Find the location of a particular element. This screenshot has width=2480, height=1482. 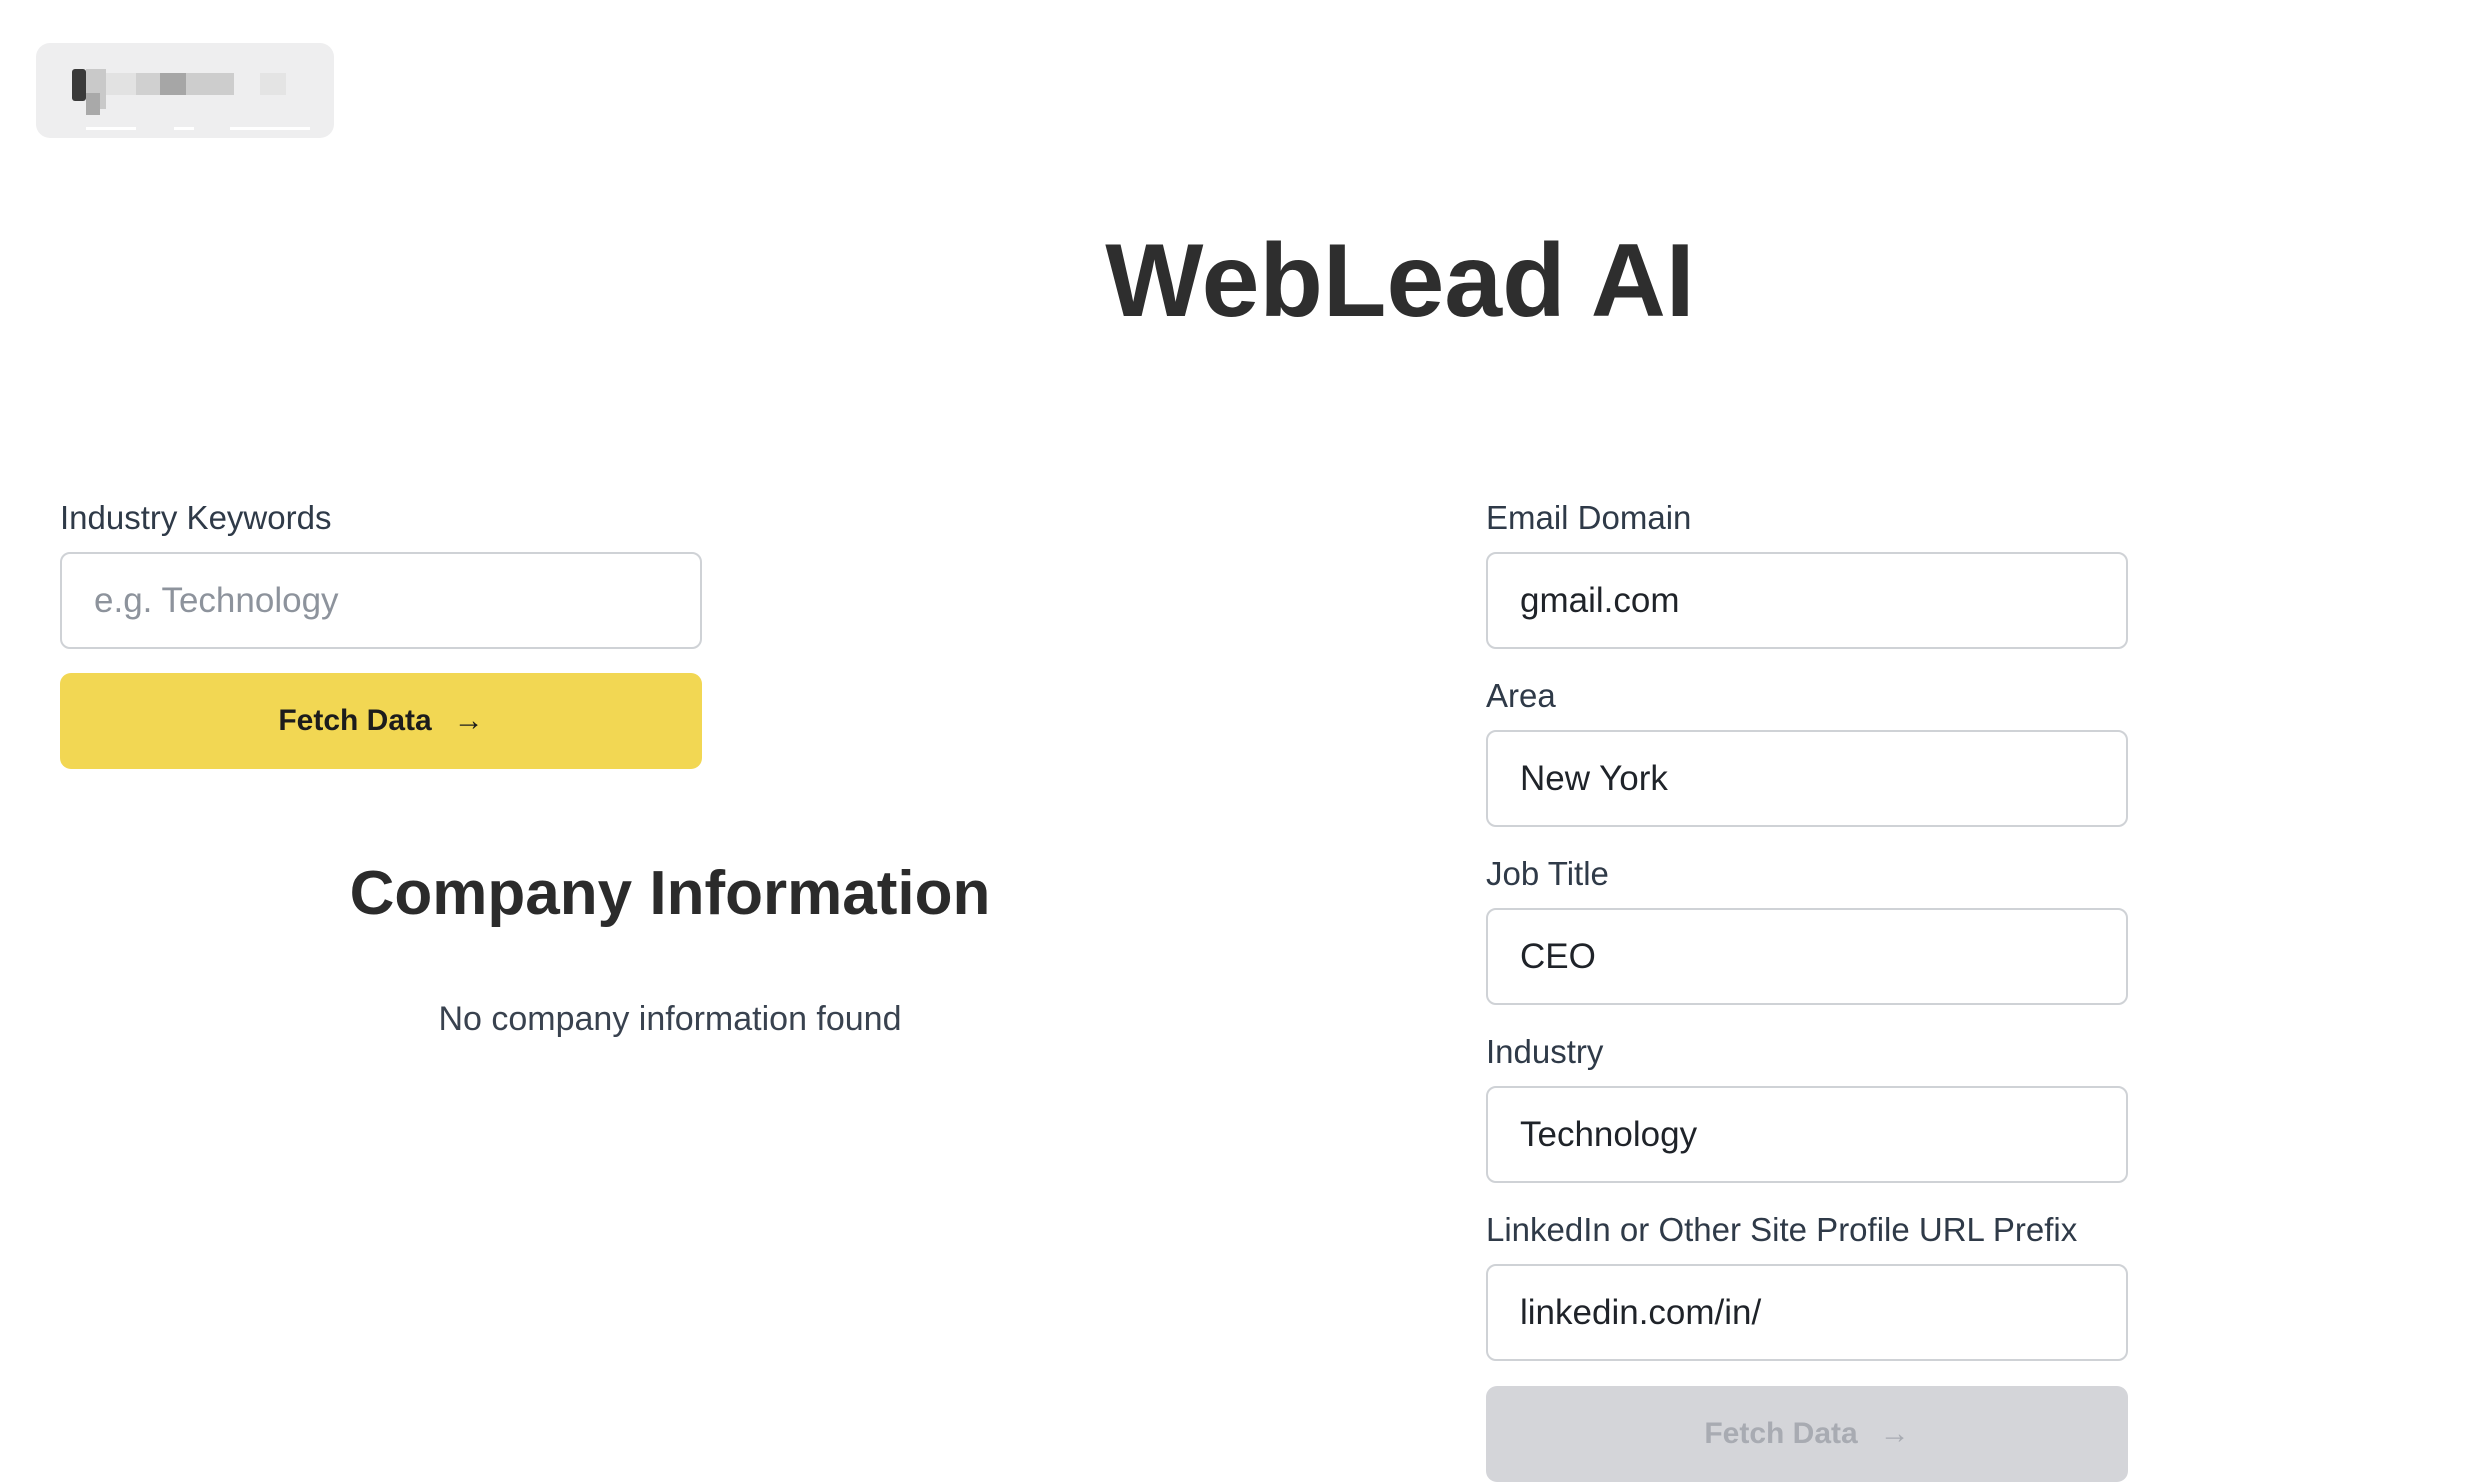

fetch-leads-data-label: Fetch Data is located at coordinates (1781, 1433).